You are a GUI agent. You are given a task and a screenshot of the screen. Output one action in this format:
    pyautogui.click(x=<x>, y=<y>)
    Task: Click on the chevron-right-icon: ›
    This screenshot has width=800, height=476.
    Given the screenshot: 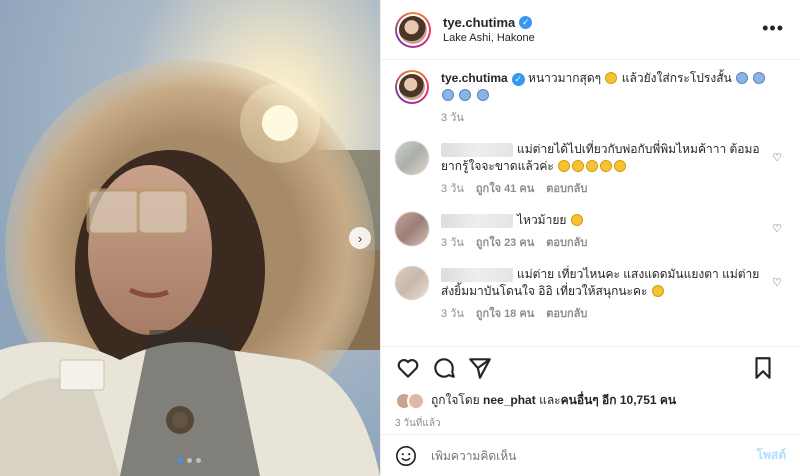 What is the action you would take?
    pyautogui.click(x=360, y=238)
    